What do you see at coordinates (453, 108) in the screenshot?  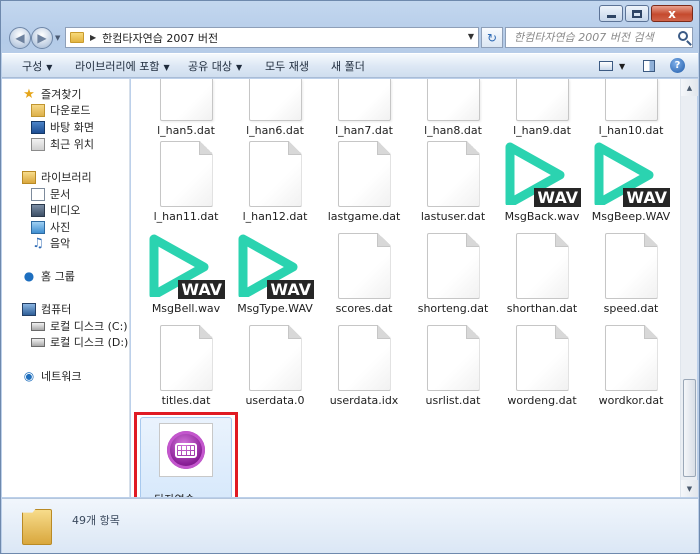 I see `file-item: l_han8.dat` at bounding box center [453, 108].